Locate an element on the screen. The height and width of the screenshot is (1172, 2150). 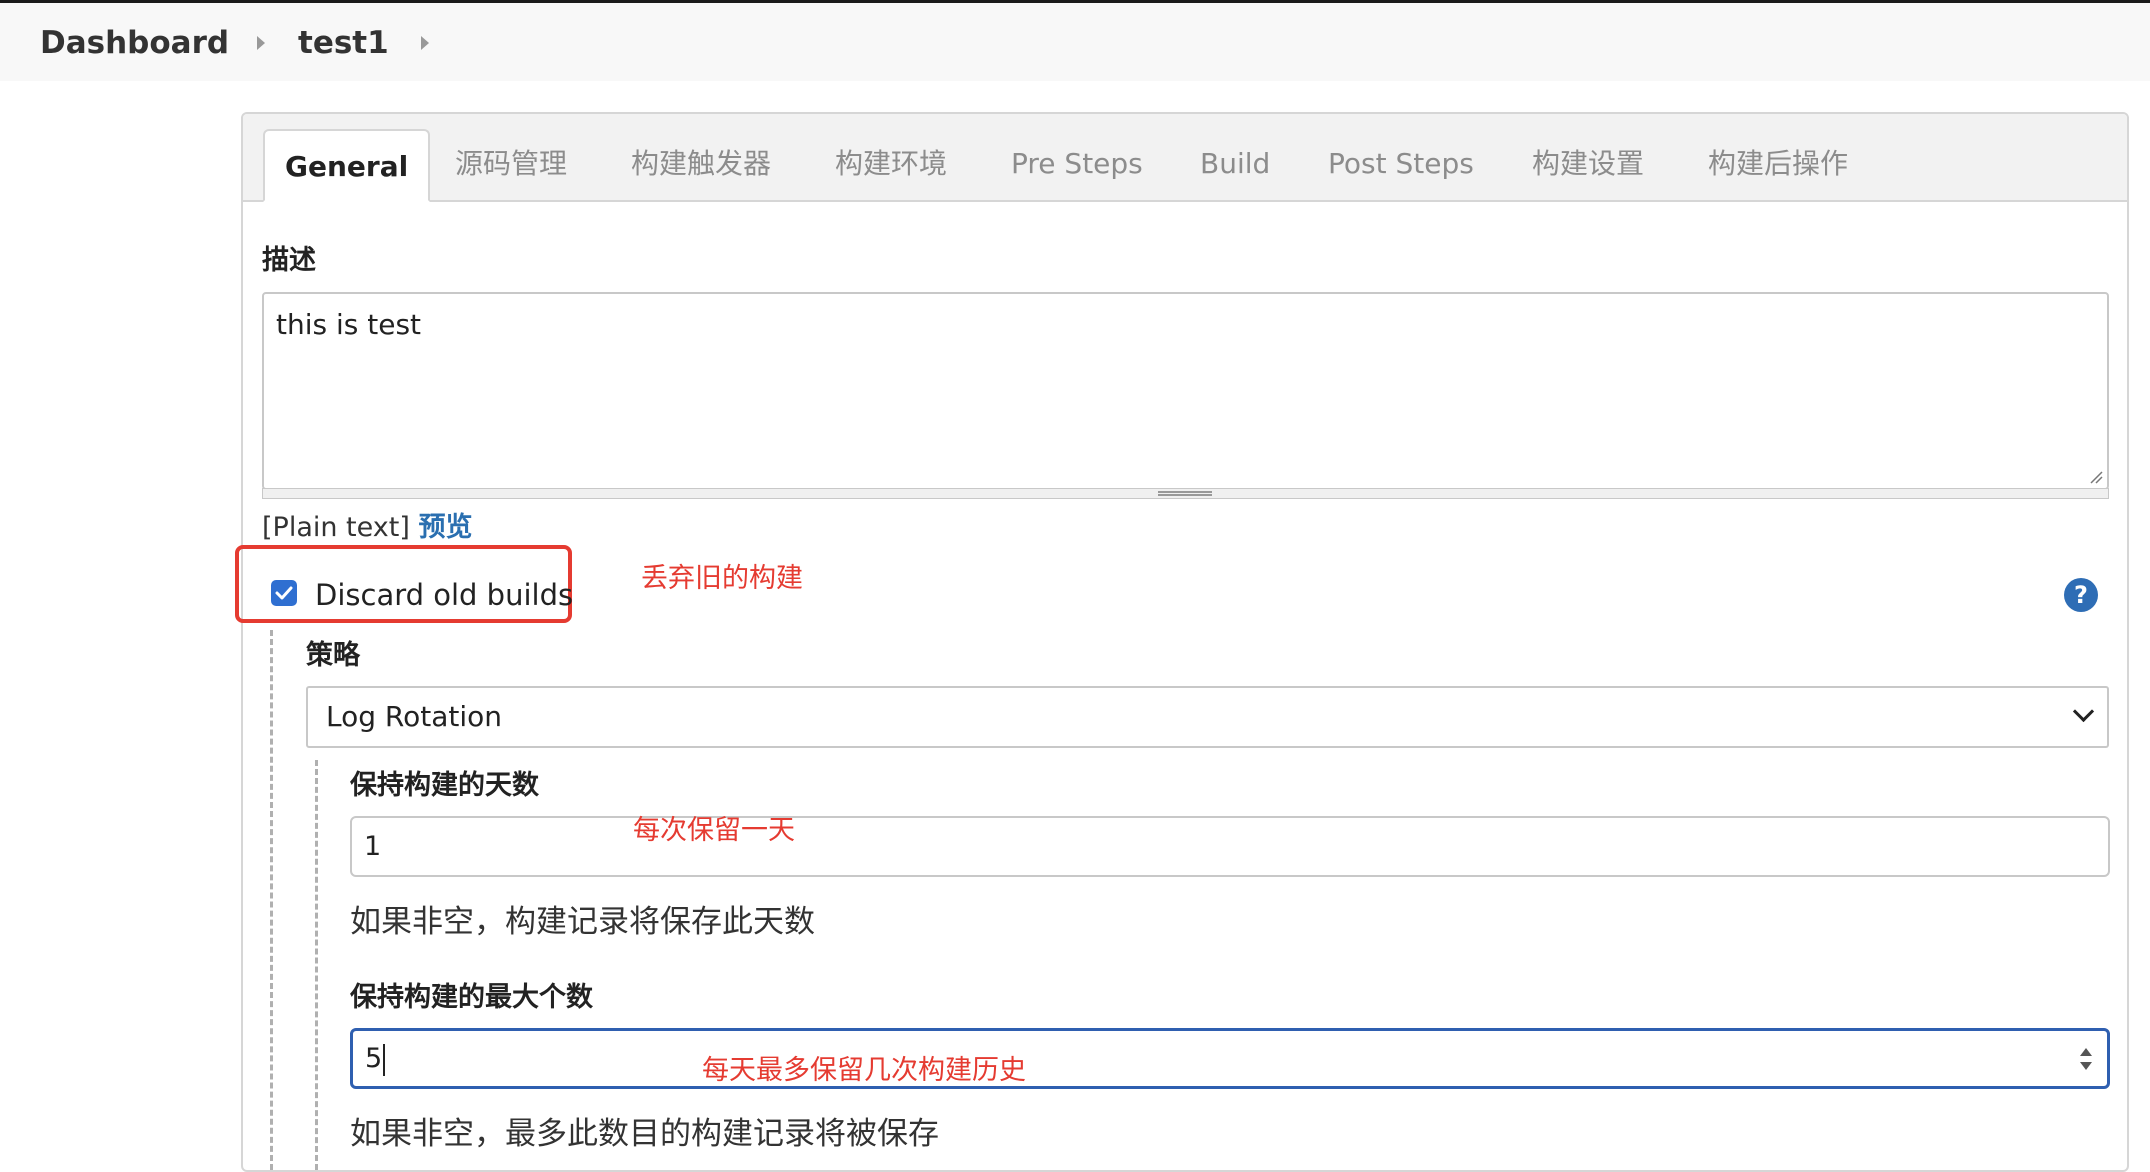
max-builds-label: 保持构建的最大个数 is located at coordinates (471, 997).